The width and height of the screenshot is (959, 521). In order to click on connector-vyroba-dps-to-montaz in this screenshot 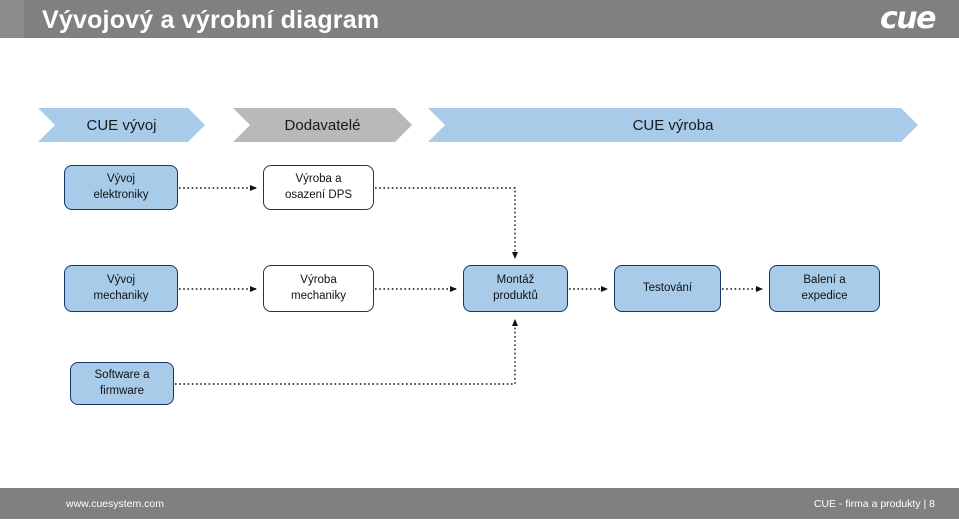, I will do `click(446, 223)`.